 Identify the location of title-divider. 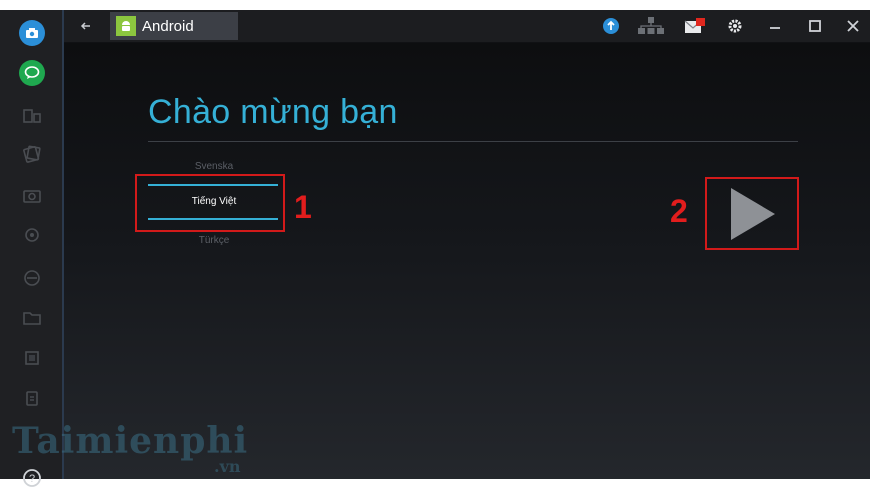
(473, 141).